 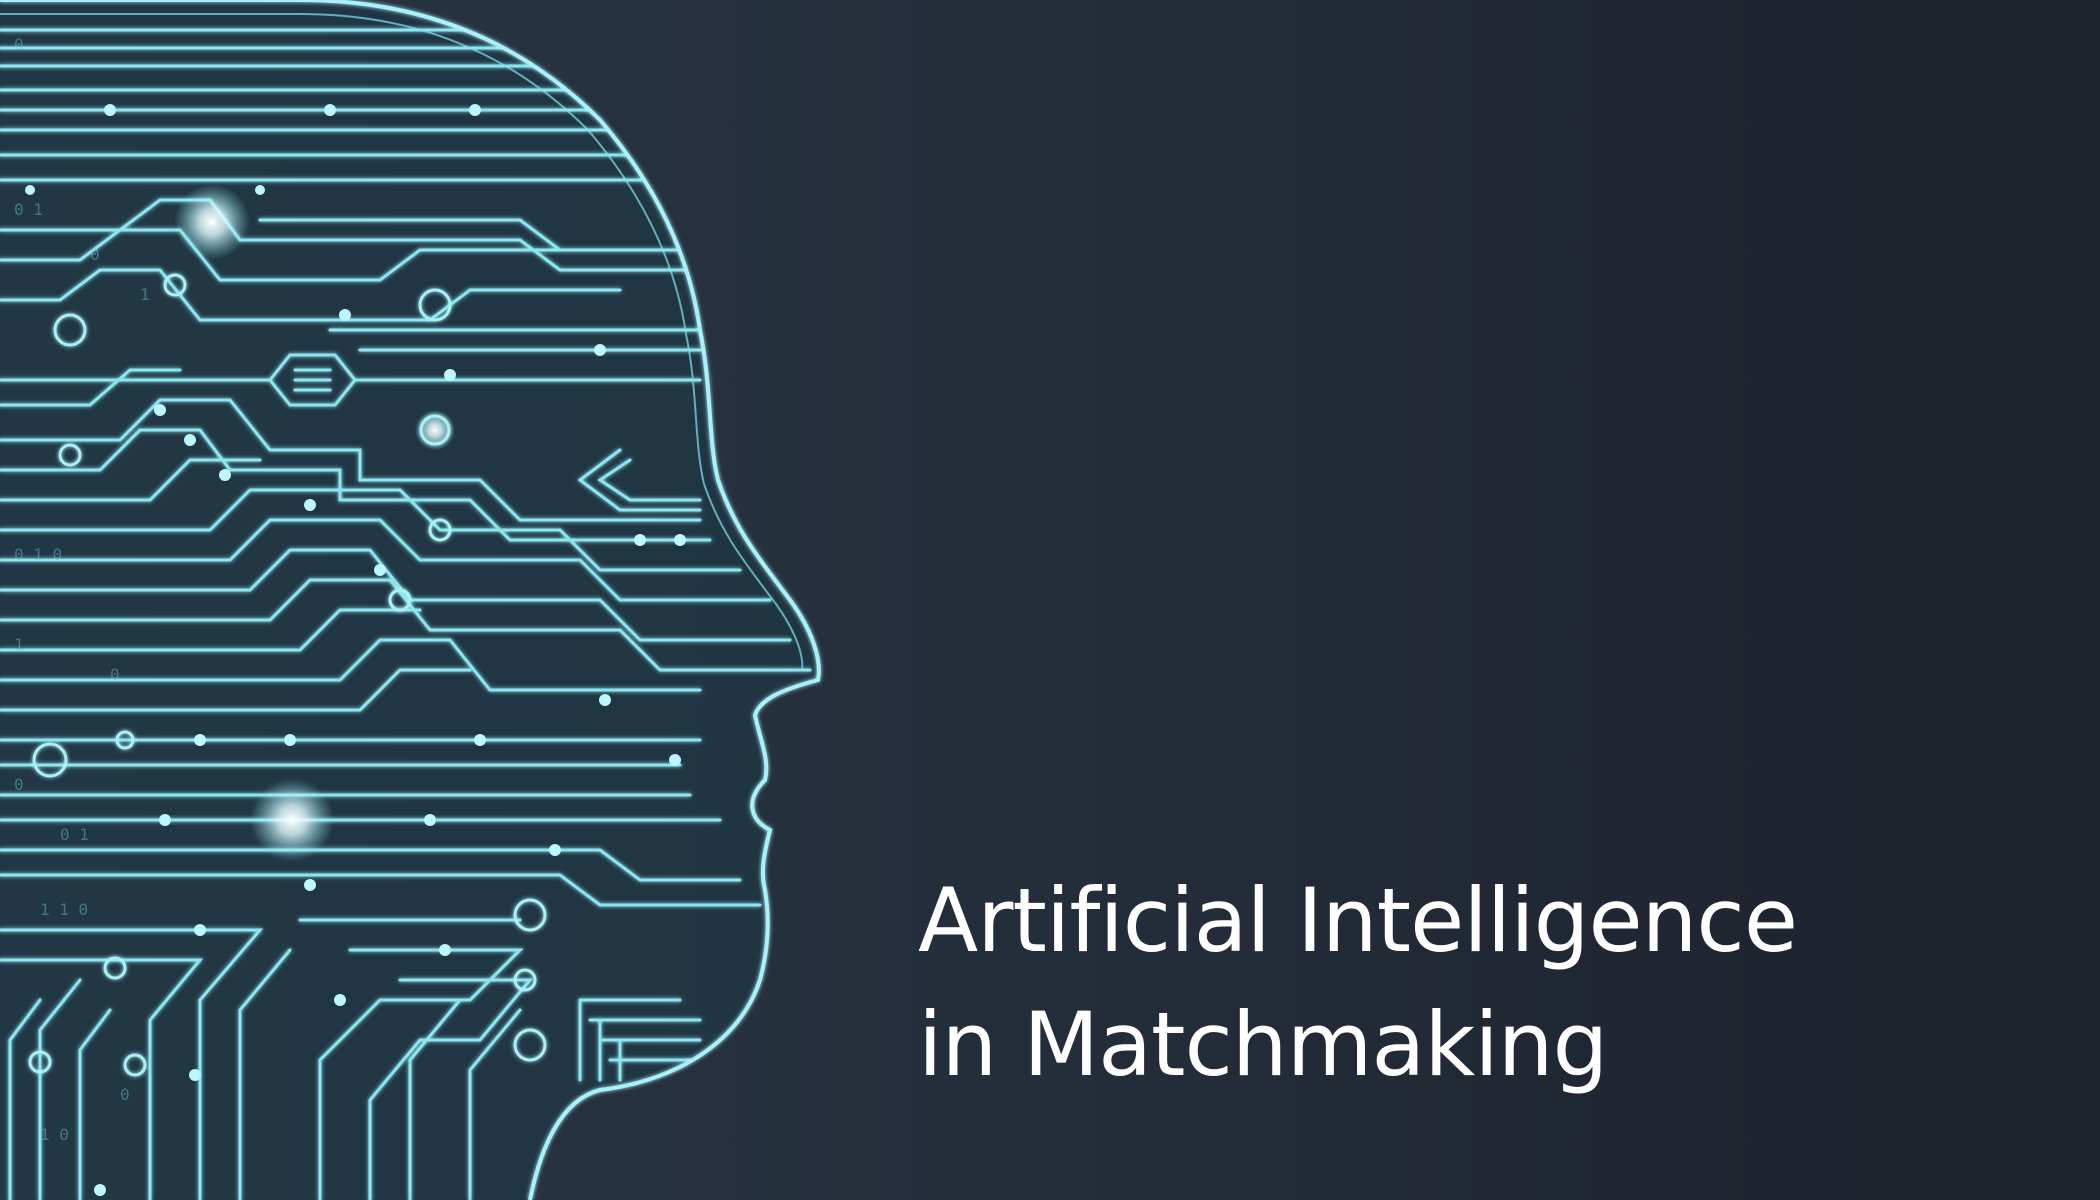 What do you see at coordinates (1263, 1044) in the screenshot?
I see `headline-line-2: in Matchmaking` at bounding box center [1263, 1044].